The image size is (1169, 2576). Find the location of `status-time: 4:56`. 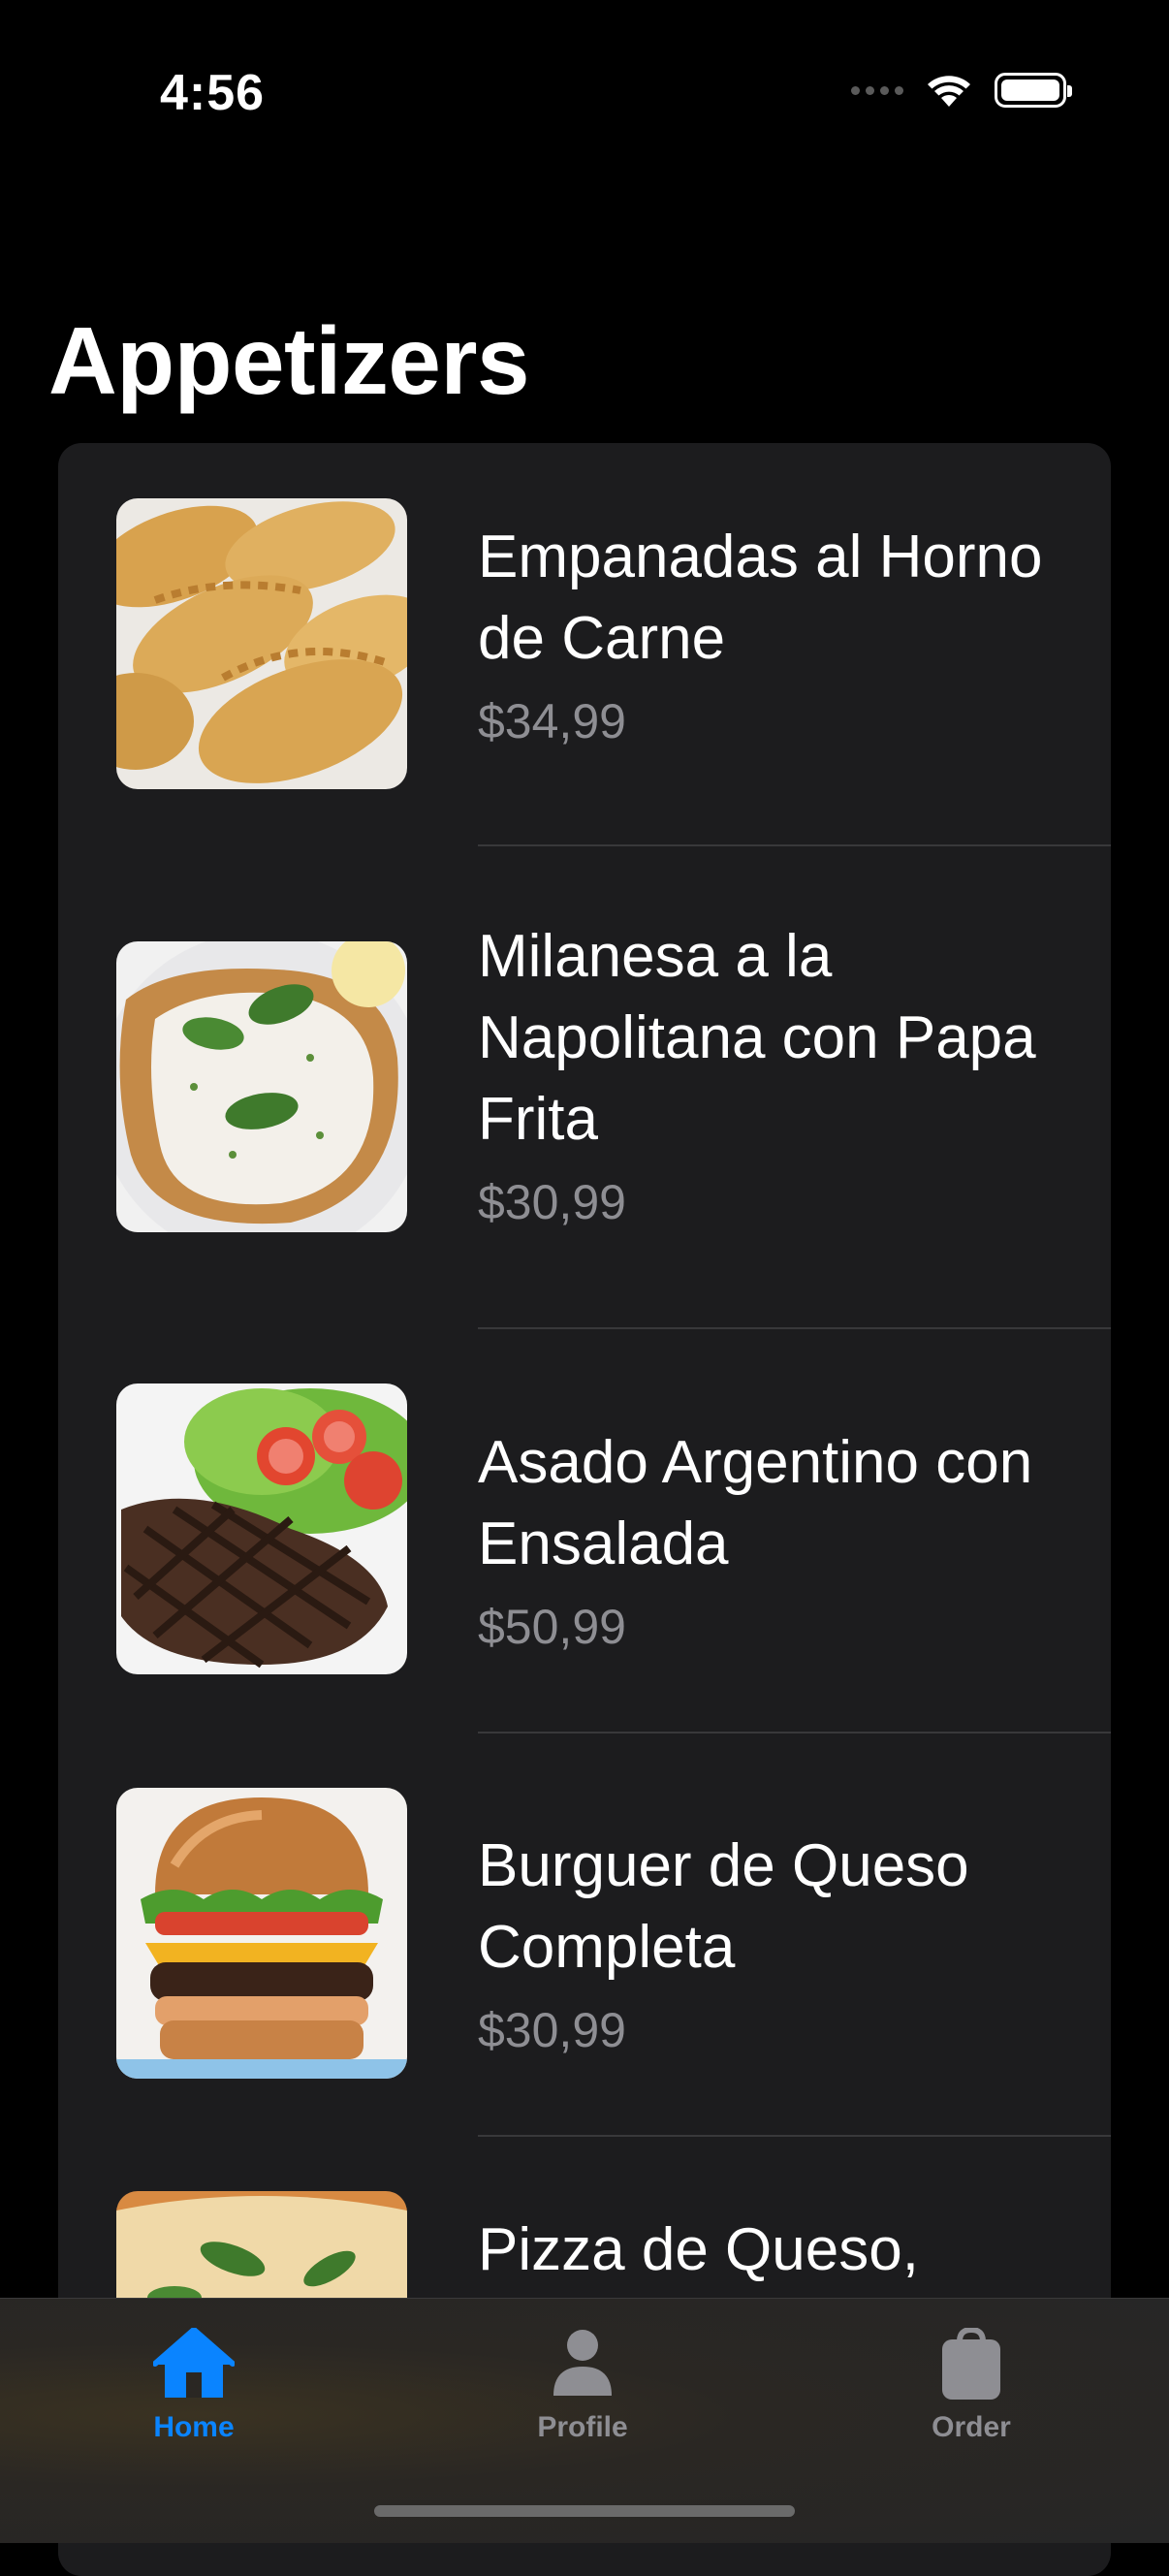

status-time: 4:56 is located at coordinates (213, 93).